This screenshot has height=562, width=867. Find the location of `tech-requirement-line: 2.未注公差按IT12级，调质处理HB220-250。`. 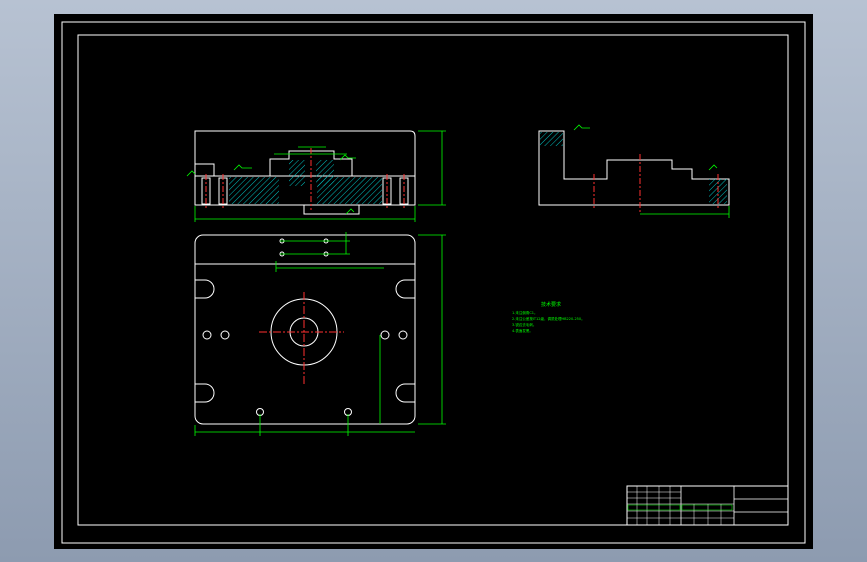

tech-requirement-line: 2.未注公差按IT12级，调质处理HB220-250。 is located at coordinates (548, 318).